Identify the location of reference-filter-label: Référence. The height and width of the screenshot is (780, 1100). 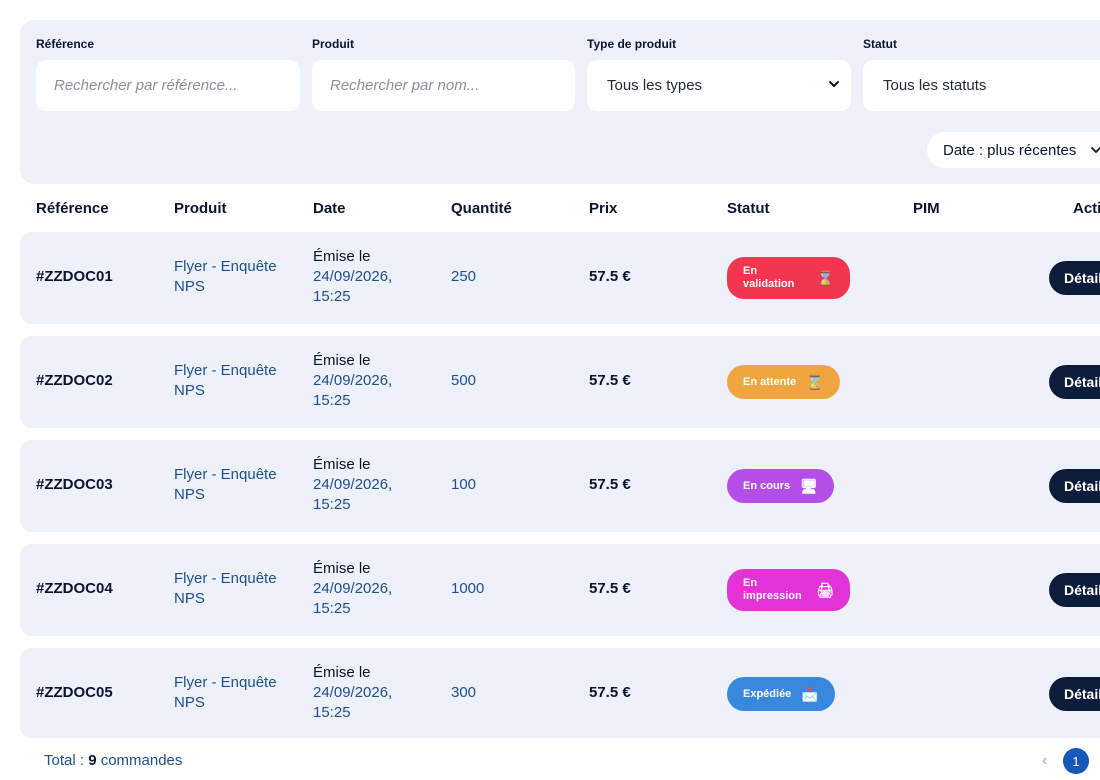
(65, 44).